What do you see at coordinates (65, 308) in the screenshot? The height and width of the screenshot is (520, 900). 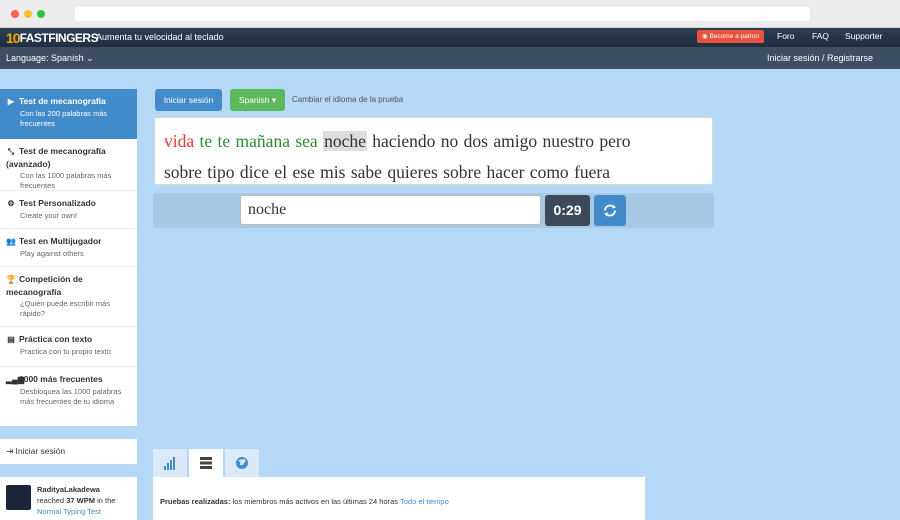 I see `sidebar-item-description: ¿Quién puede escribir más rápido?` at bounding box center [65, 308].